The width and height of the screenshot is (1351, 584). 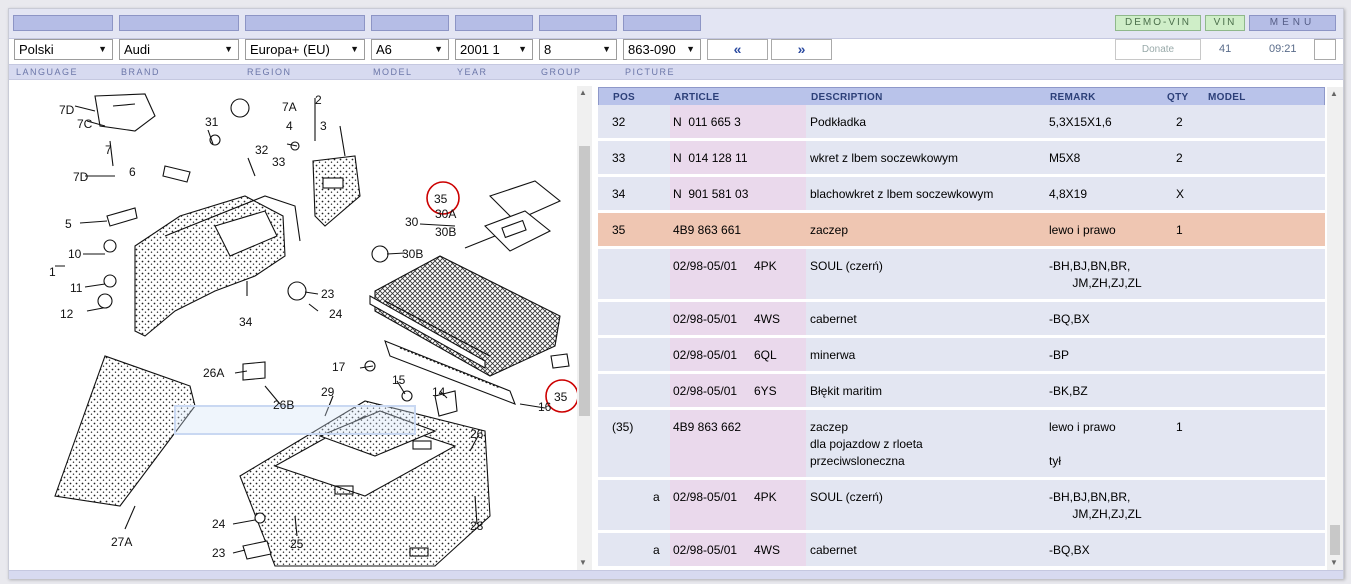 What do you see at coordinates (1292, 23) in the screenshot?
I see `menu-button: MENU` at bounding box center [1292, 23].